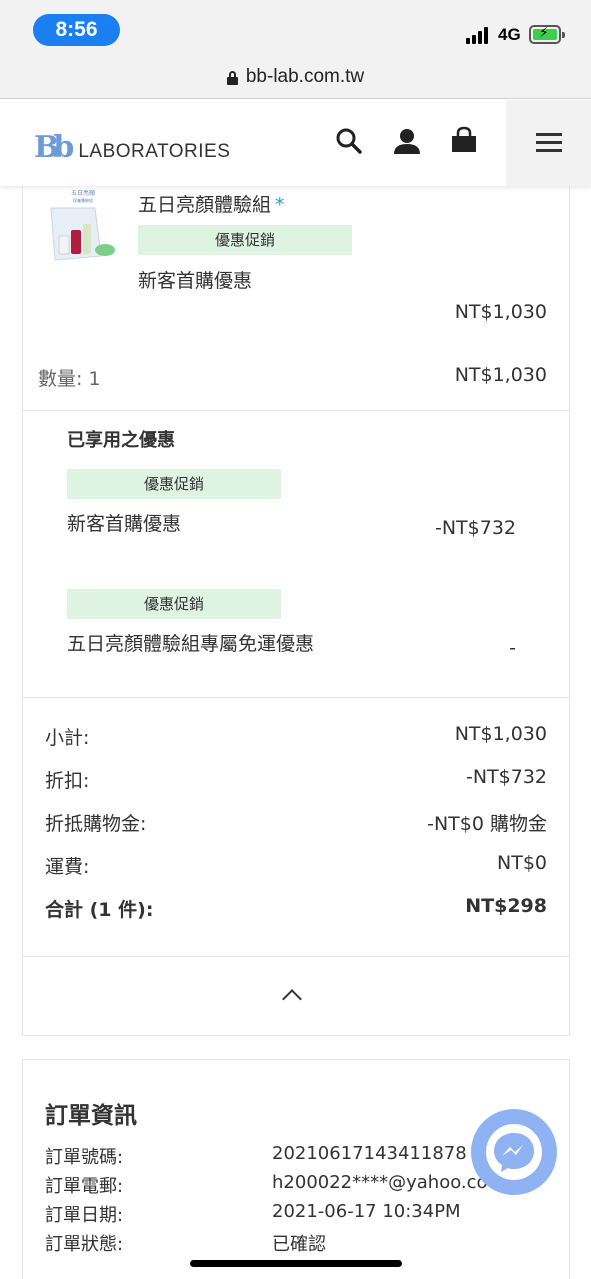 This screenshot has height=1279, width=591. What do you see at coordinates (464, 141) in the screenshot?
I see `cart-icon` at bounding box center [464, 141].